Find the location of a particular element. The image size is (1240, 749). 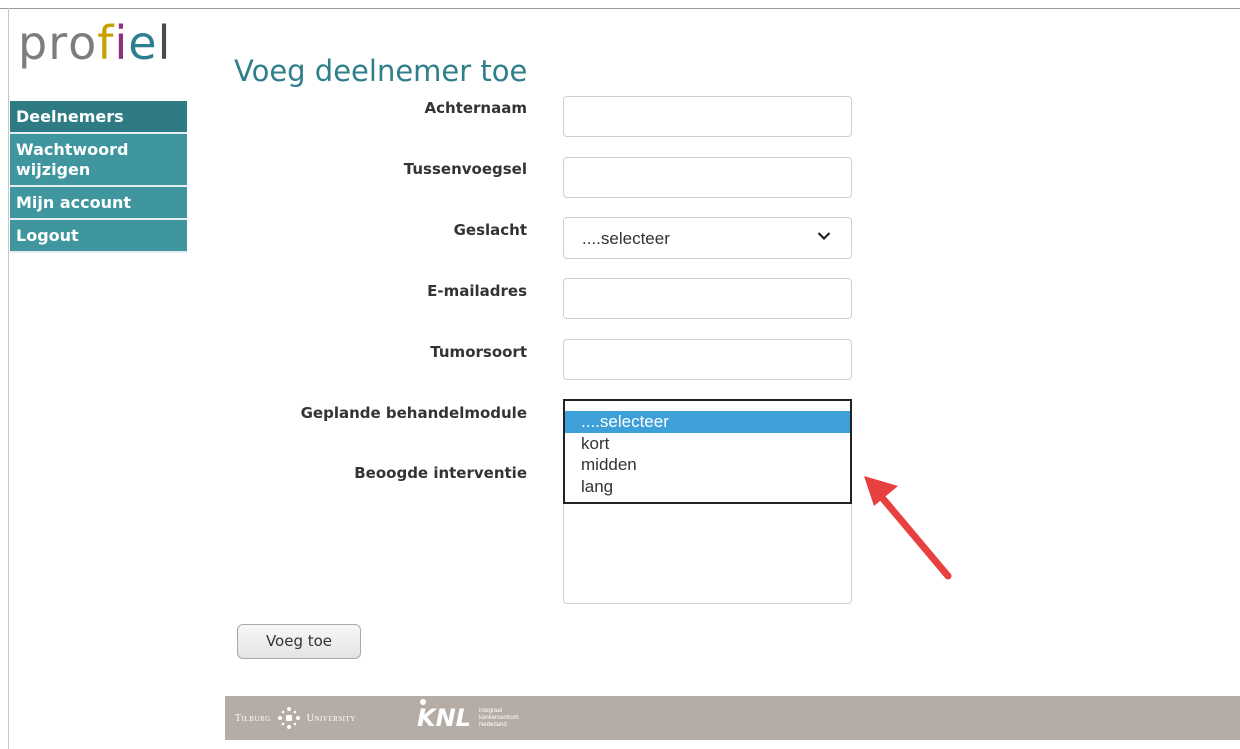

sidebar-item-mijn-account: Mijn account is located at coordinates (98, 203).